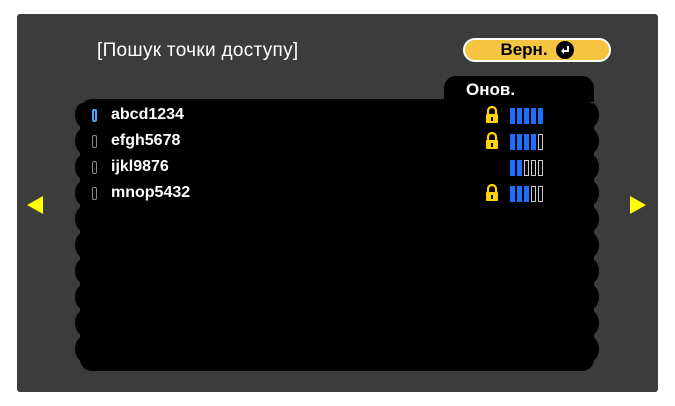 Image resolution: width=675 pixels, height=406 pixels. What do you see at coordinates (638, 205) in the screenshot?
I see `arrow-right-icon` at bounding box center [638, 205].